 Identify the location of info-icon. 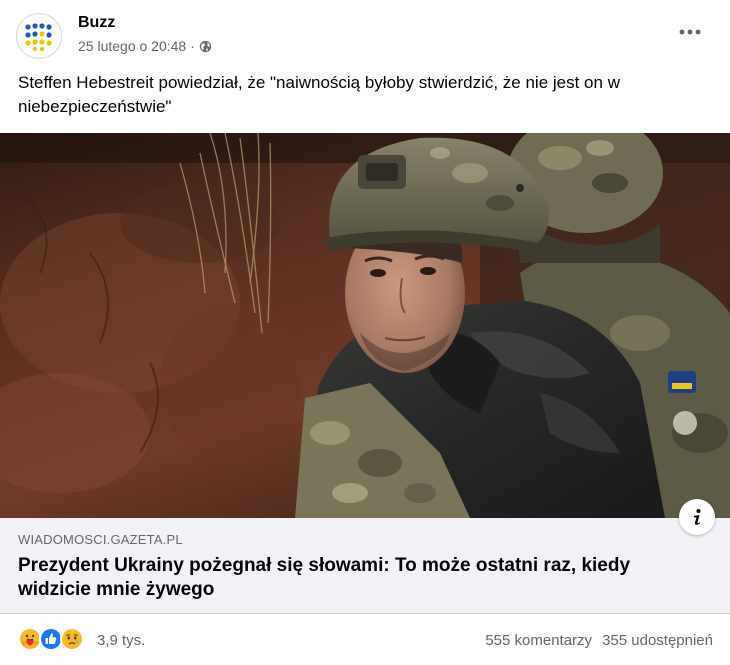
(697, 517).